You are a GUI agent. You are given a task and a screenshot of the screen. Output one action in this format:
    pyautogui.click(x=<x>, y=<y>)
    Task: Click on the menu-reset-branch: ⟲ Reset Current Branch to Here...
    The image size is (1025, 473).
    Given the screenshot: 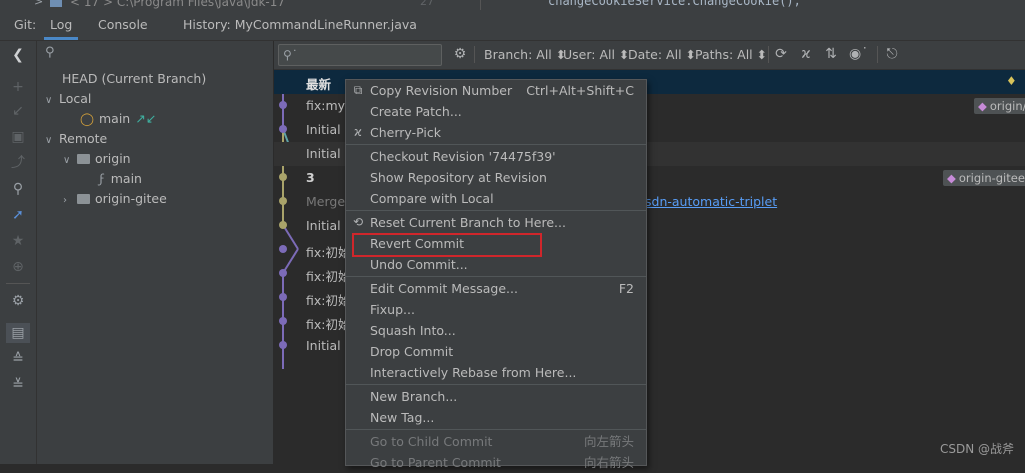 What is the action you would take?
    pyautogui.click(x=496, y=222)
    